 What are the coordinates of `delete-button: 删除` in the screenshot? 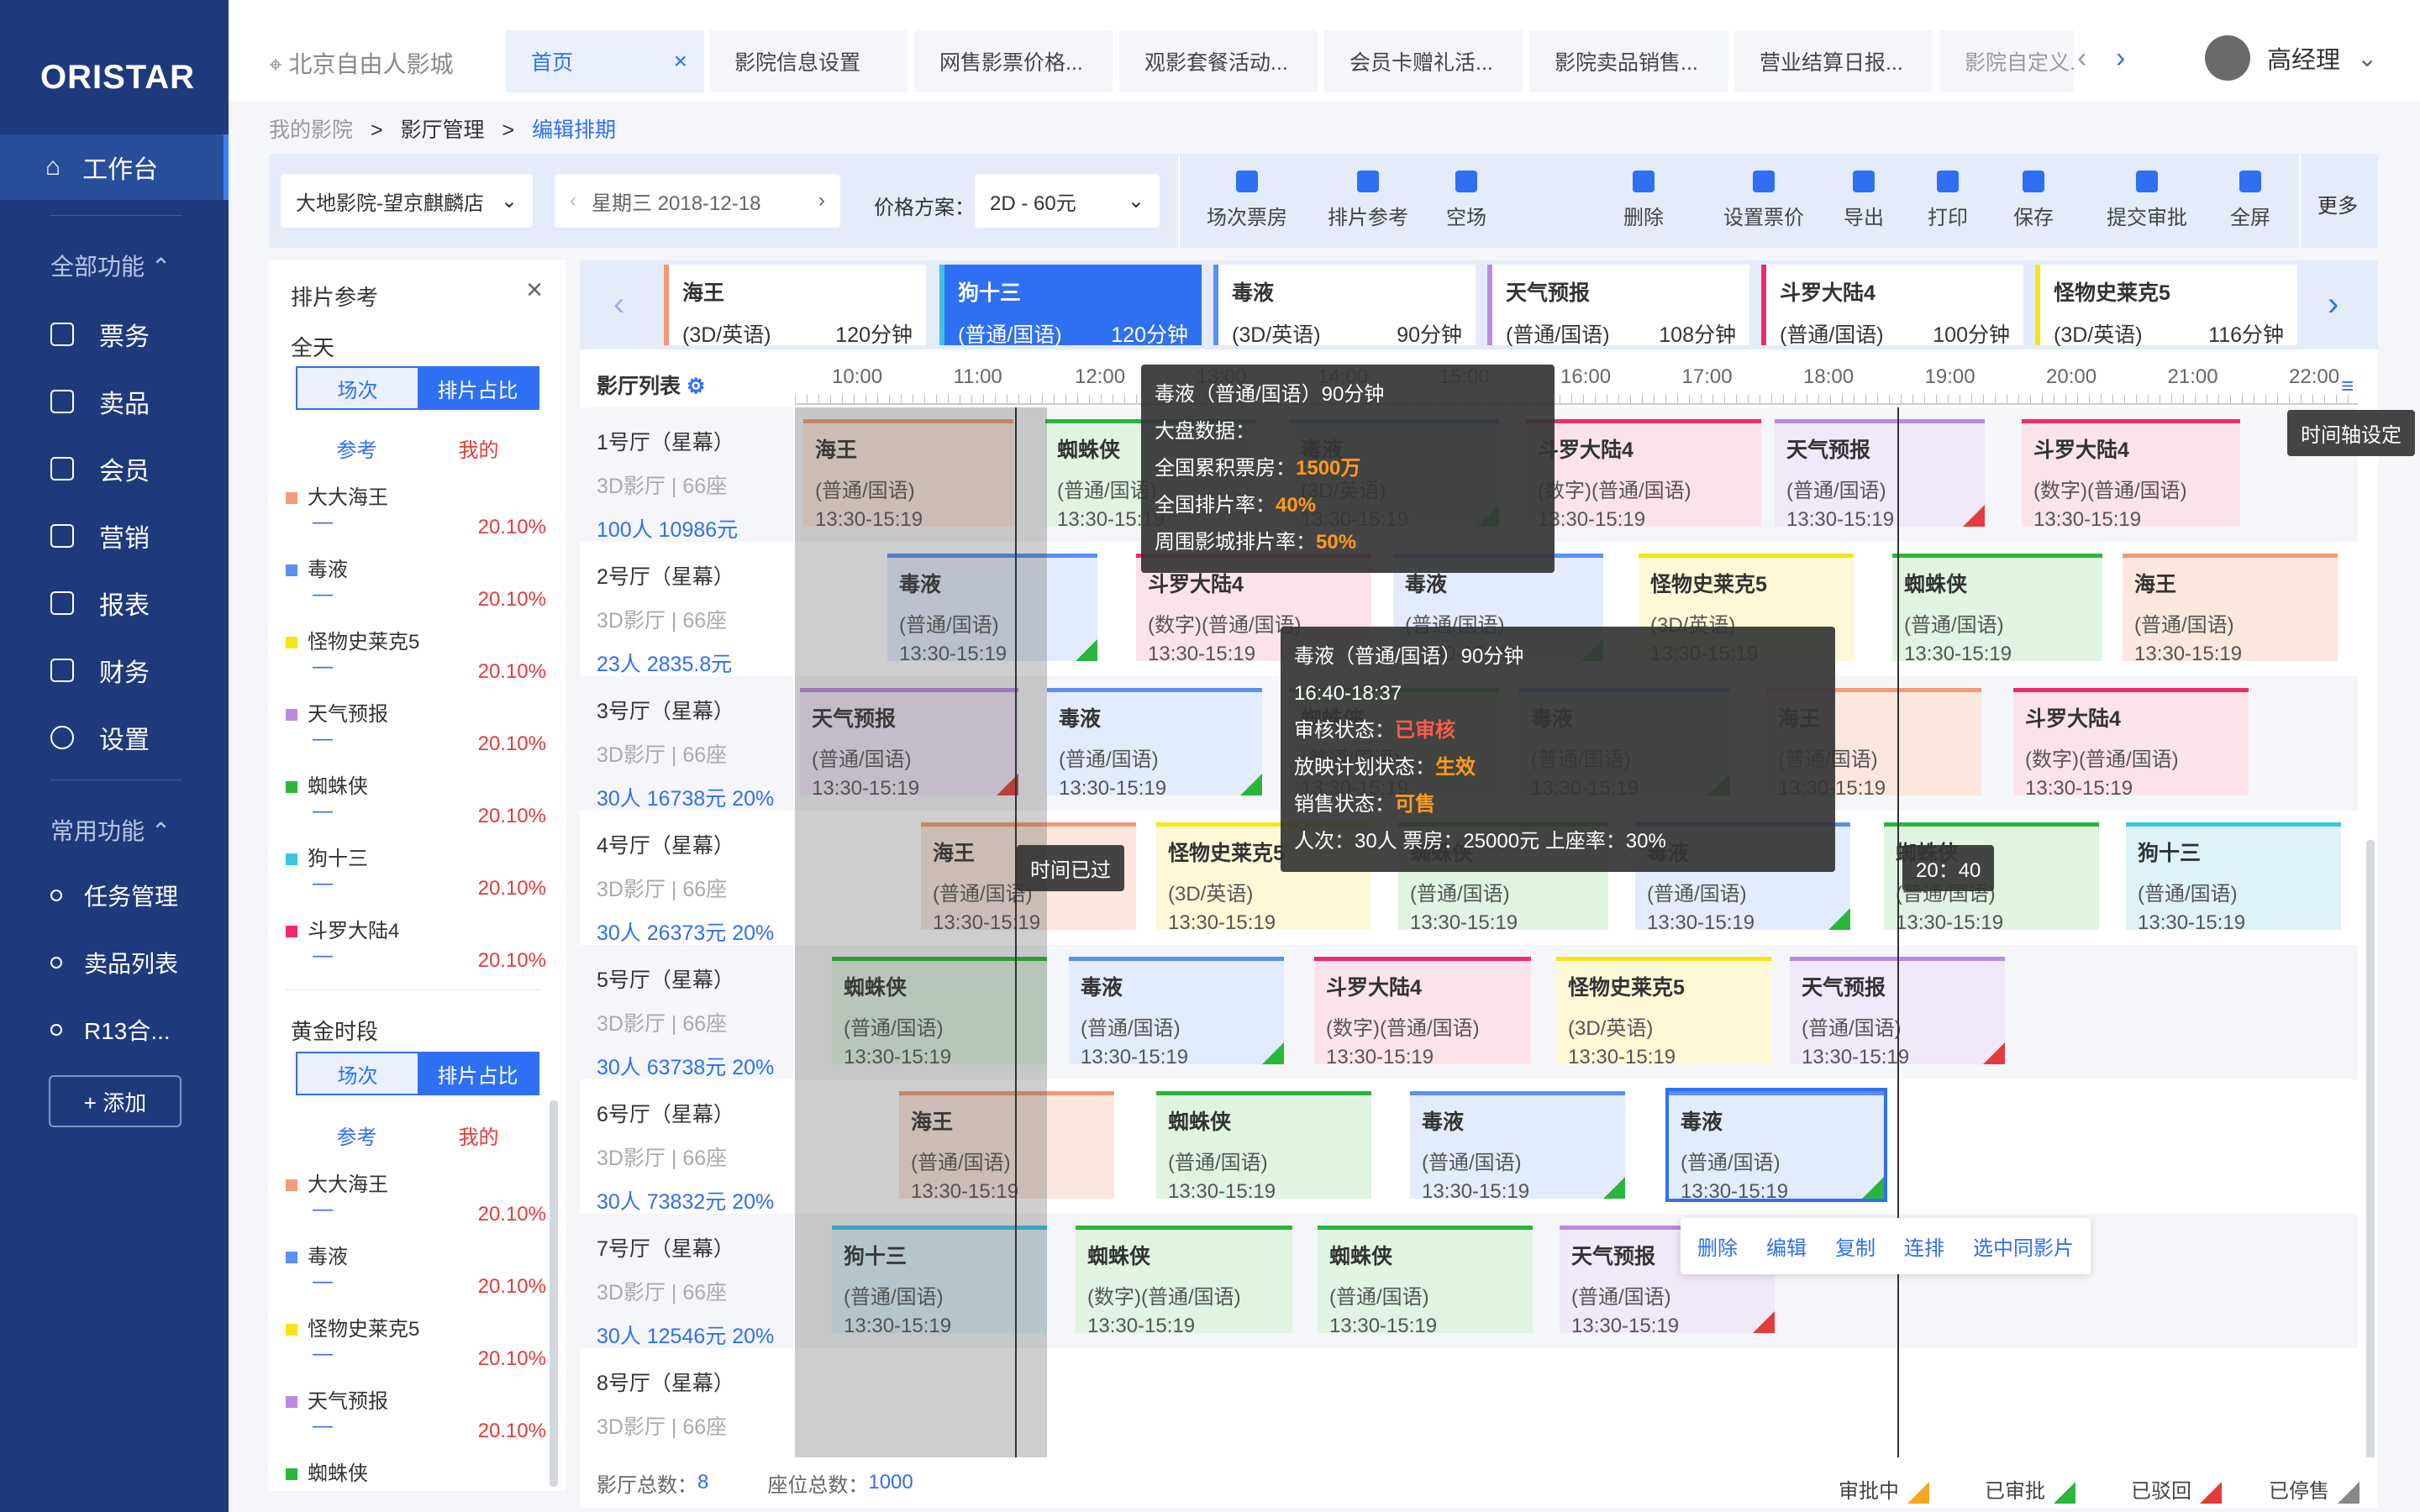 It's located at (1644, 200).